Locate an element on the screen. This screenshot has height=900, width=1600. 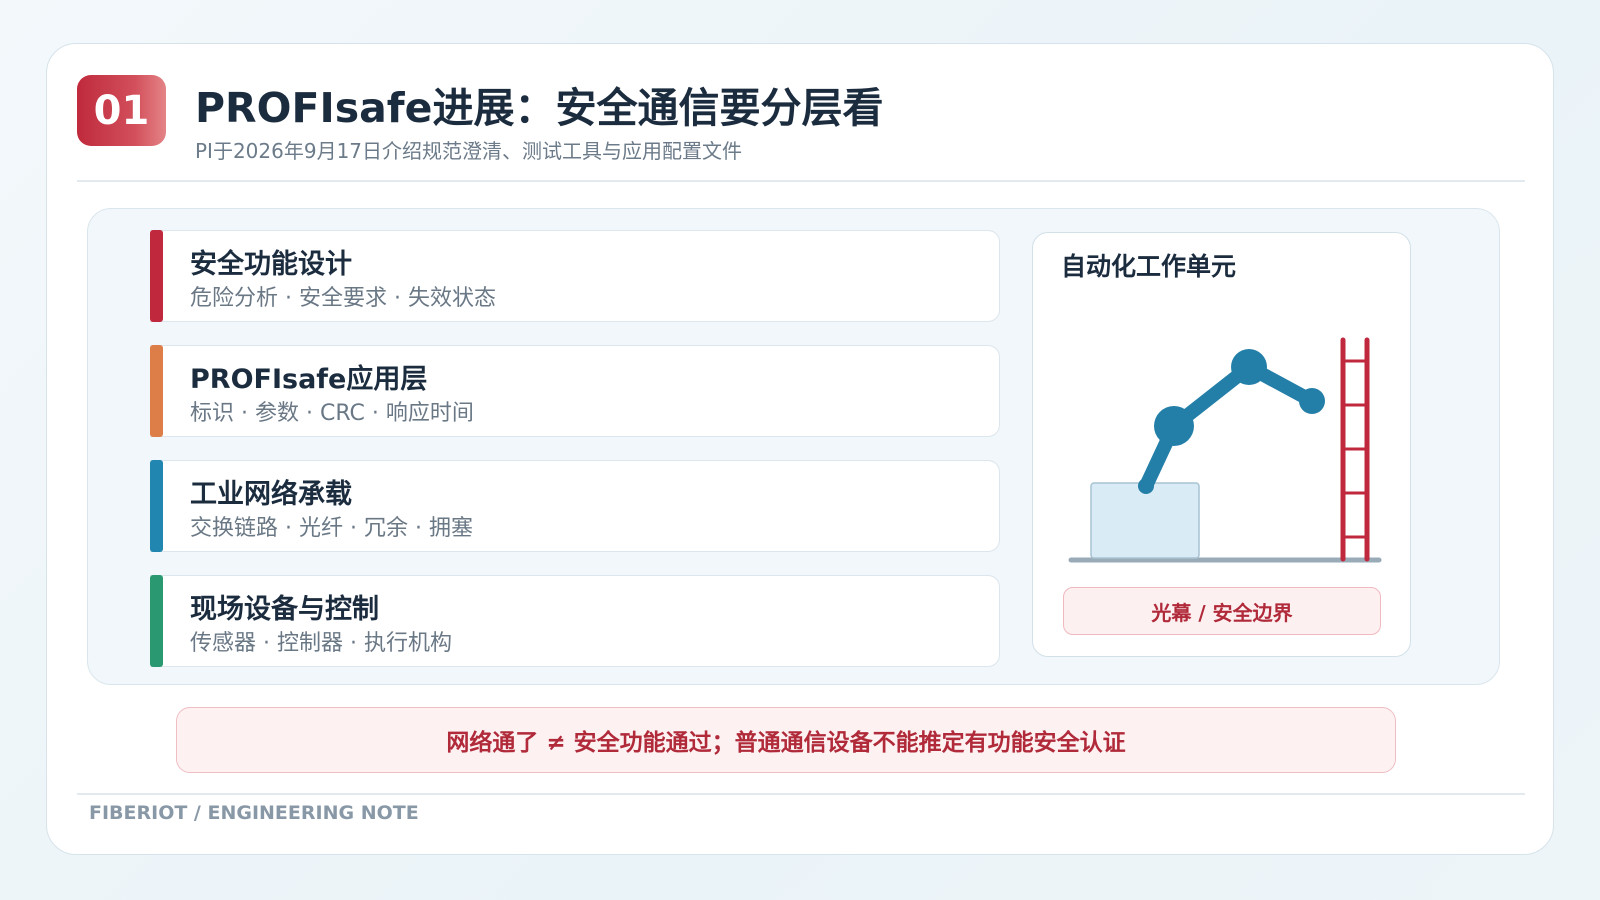
layer-description: 交换链路 · 光纤 · 冗余 · 拥塞 is located at coordinates (331, 528).